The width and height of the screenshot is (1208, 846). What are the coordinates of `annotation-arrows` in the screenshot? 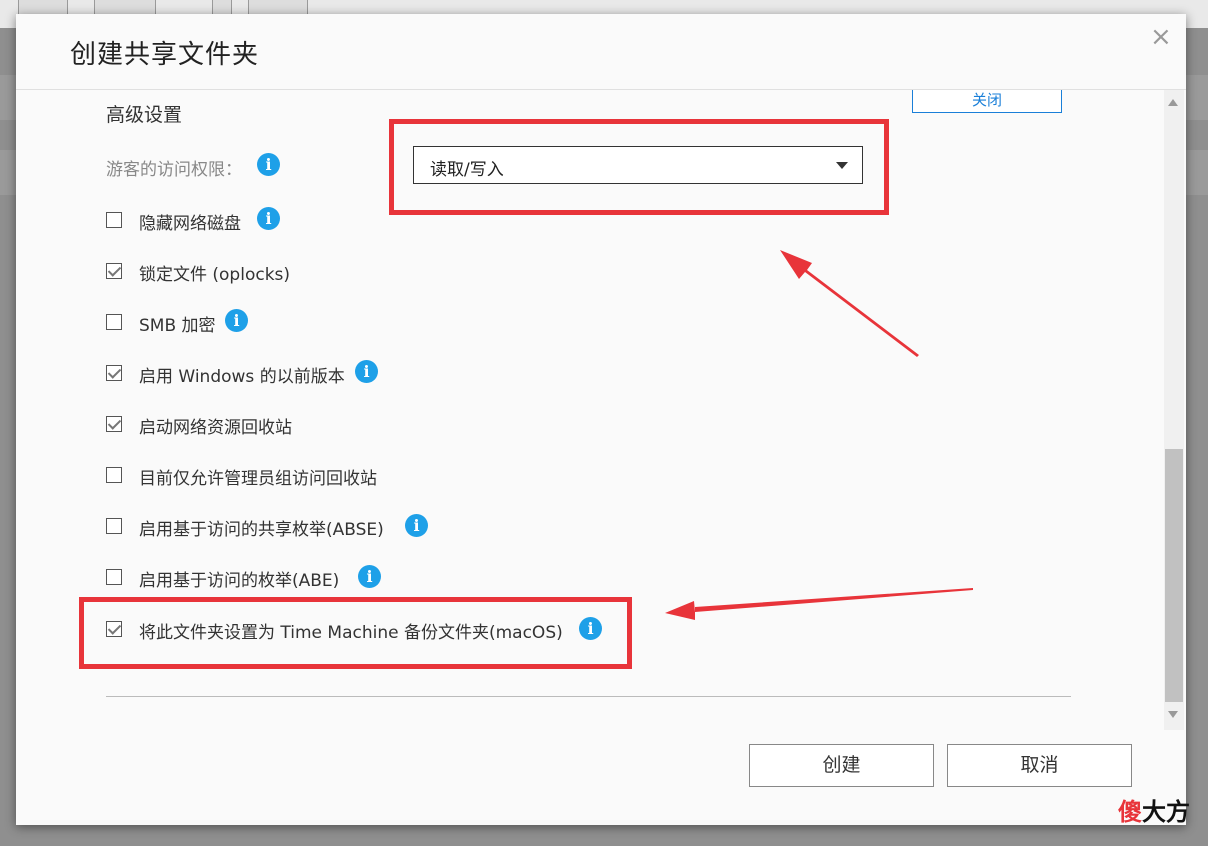 It's located at (819, 435).